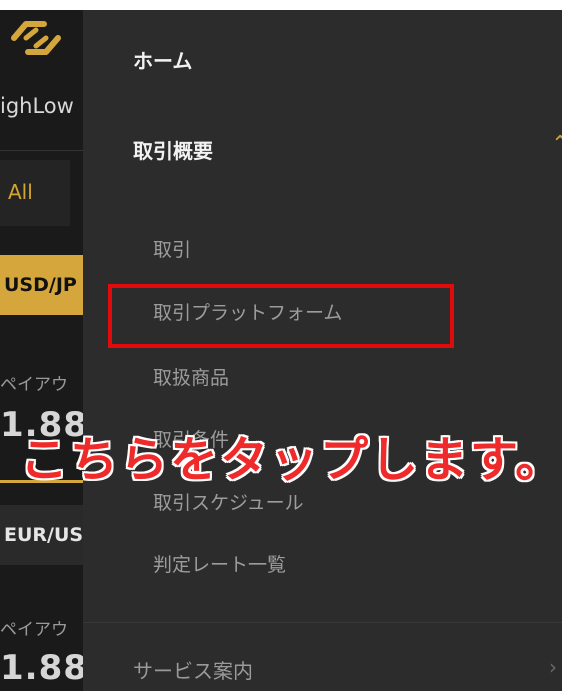 The height and width of the screenshot is (691, 562). Describe the element at coordinates (37, 106) in the screenshot. I see `brand-name: ighLow` at that location.